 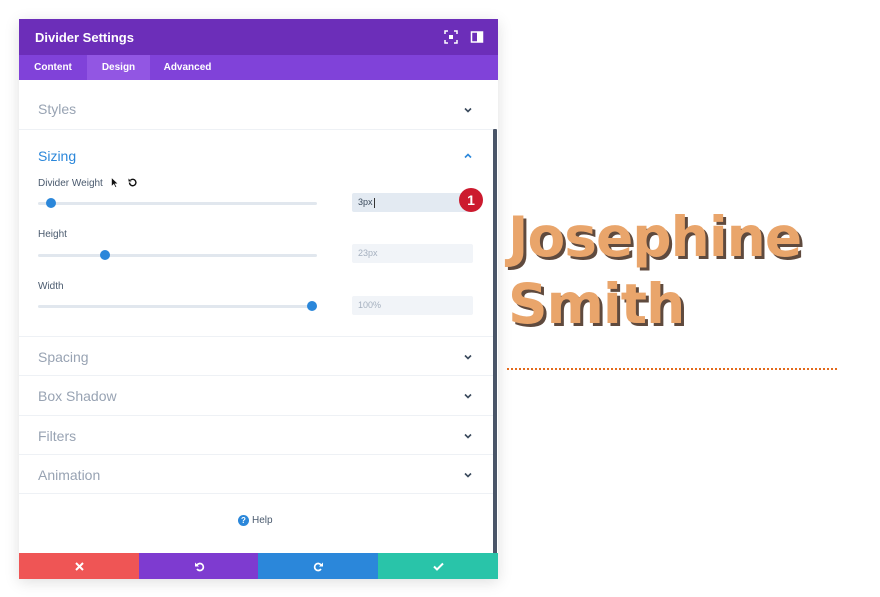 I want to click on help-icon: ?, so click(x=243, y=520).